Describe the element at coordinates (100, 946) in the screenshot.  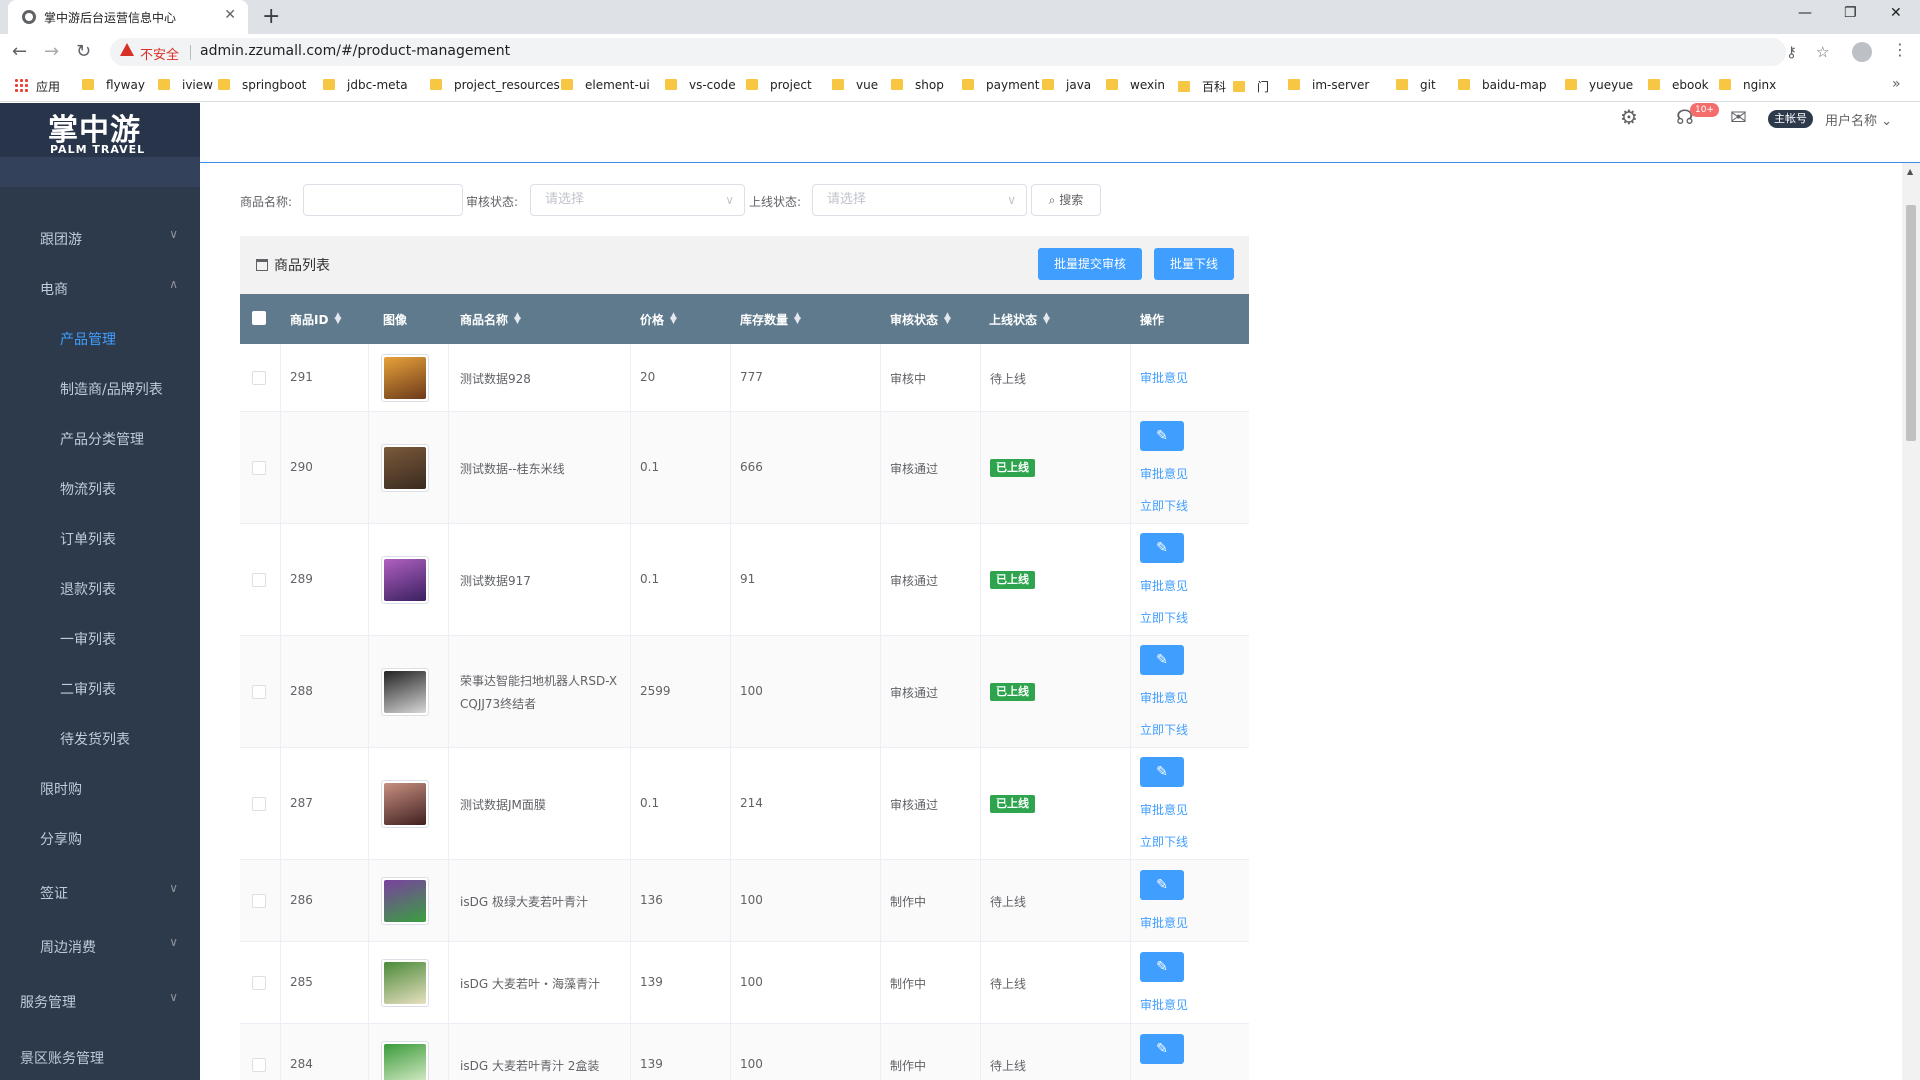
I see `sidebar-item: 周边消费 ∨` at that location.